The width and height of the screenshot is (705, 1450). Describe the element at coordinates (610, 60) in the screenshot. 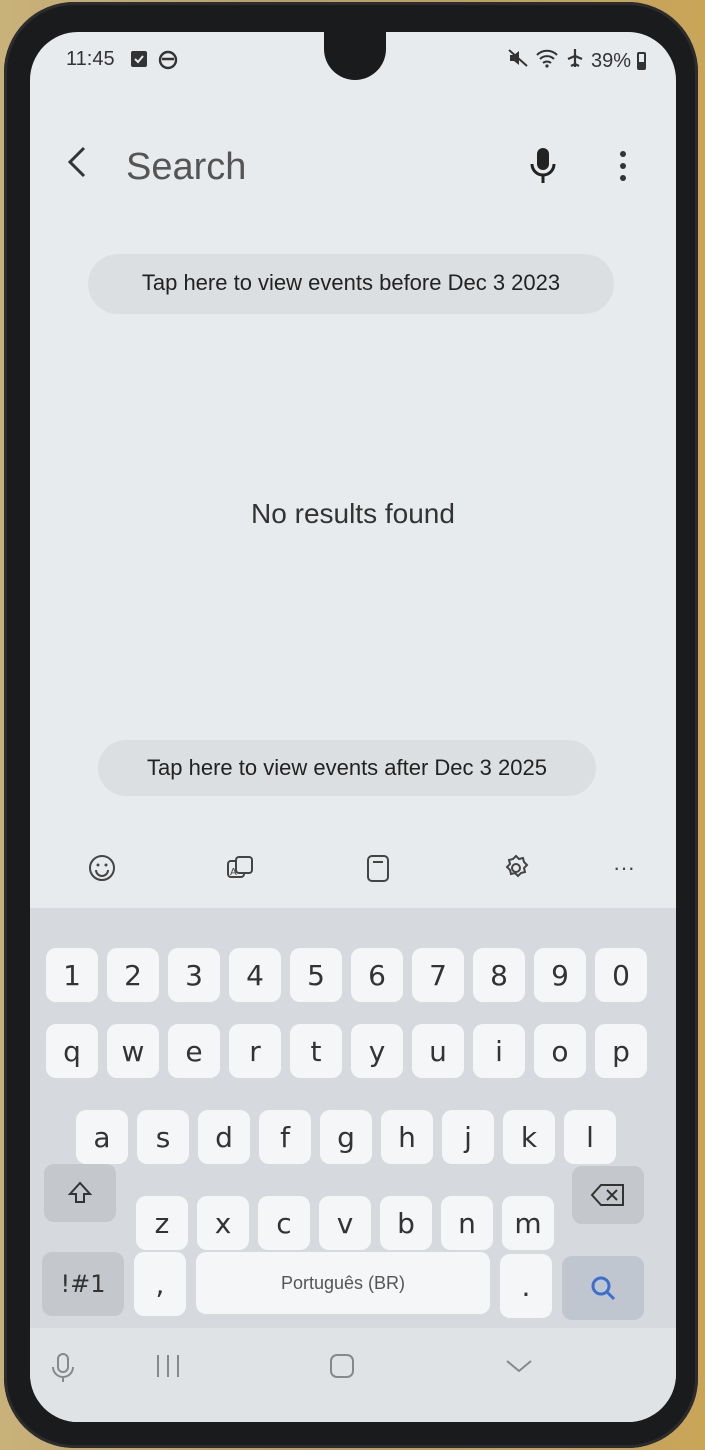

I see `battery-percent: 39%` at that location.